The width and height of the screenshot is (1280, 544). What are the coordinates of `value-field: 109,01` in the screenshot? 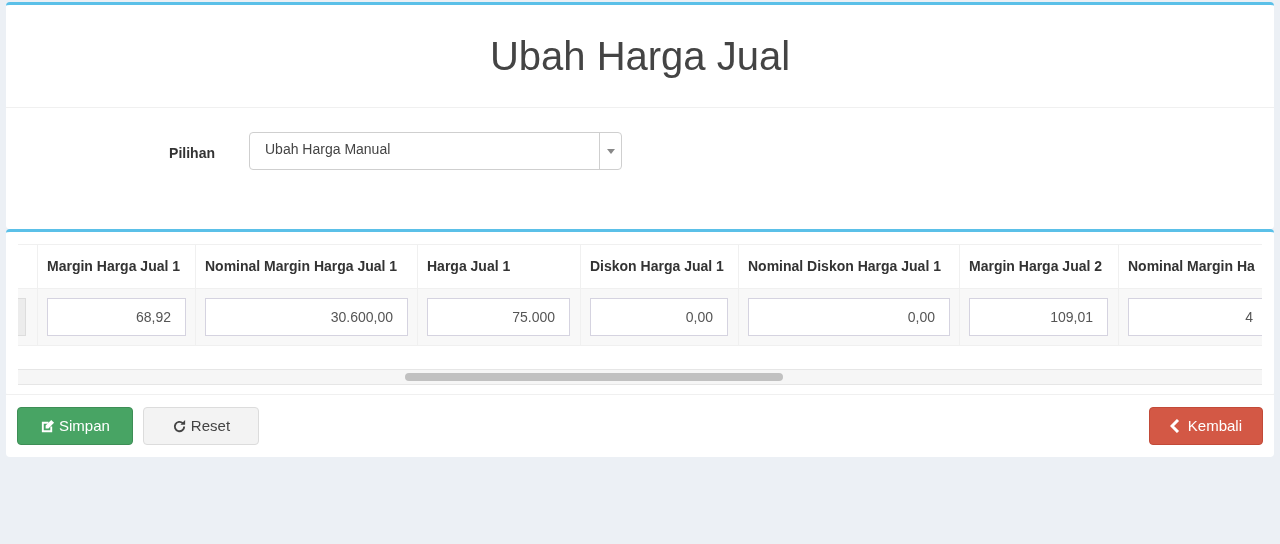 It's located at (1038, 317).